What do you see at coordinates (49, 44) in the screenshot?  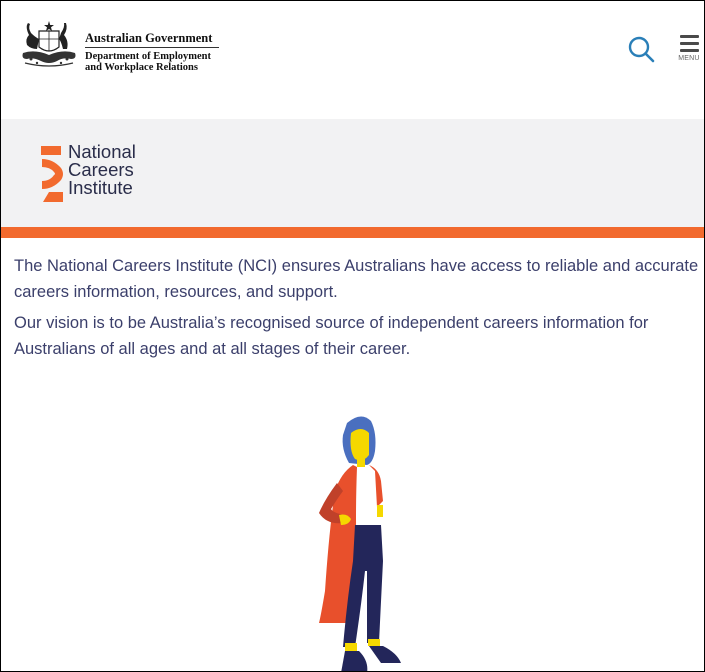 I see `coat-of-arms-icon` at bounding box center [49, 44].